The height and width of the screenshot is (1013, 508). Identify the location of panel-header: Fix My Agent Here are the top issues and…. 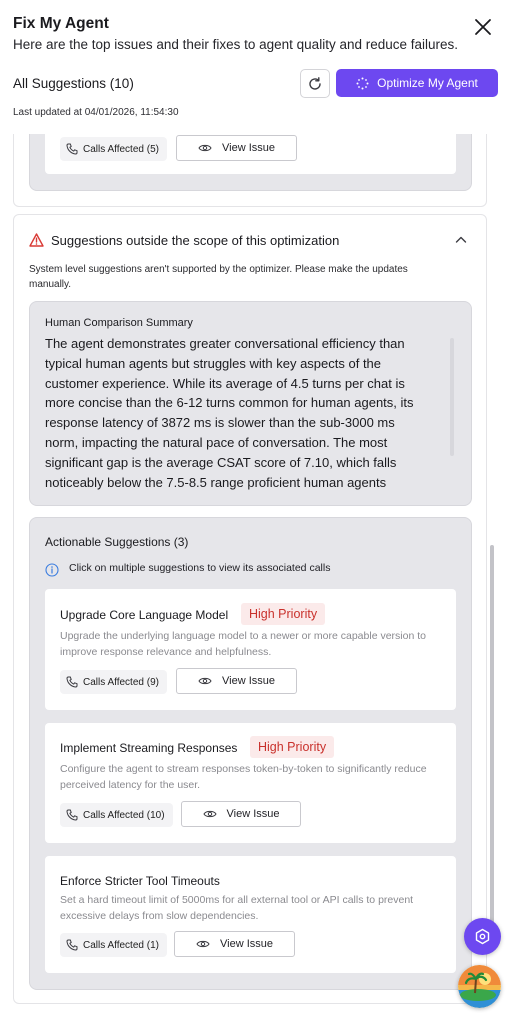
(254, 67).